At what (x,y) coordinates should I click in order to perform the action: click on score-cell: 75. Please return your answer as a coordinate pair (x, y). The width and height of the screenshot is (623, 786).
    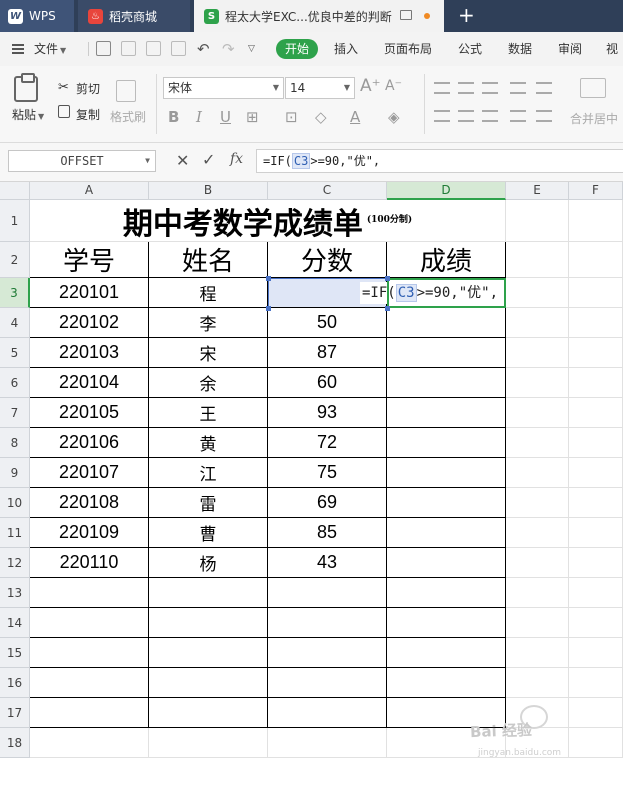
    Looking at the image, I should click on (327, 473).